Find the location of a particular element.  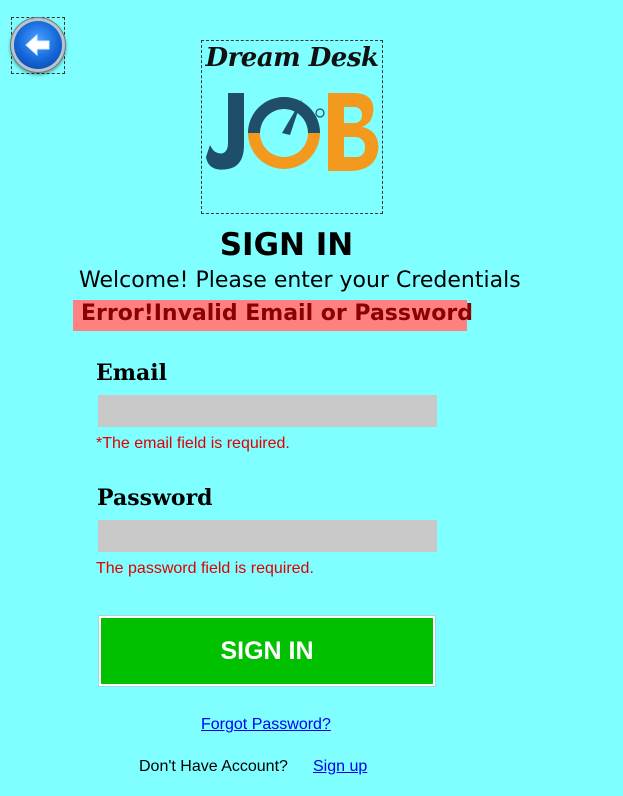

page-title: SIGN IN is located at coordinates (286, 245).